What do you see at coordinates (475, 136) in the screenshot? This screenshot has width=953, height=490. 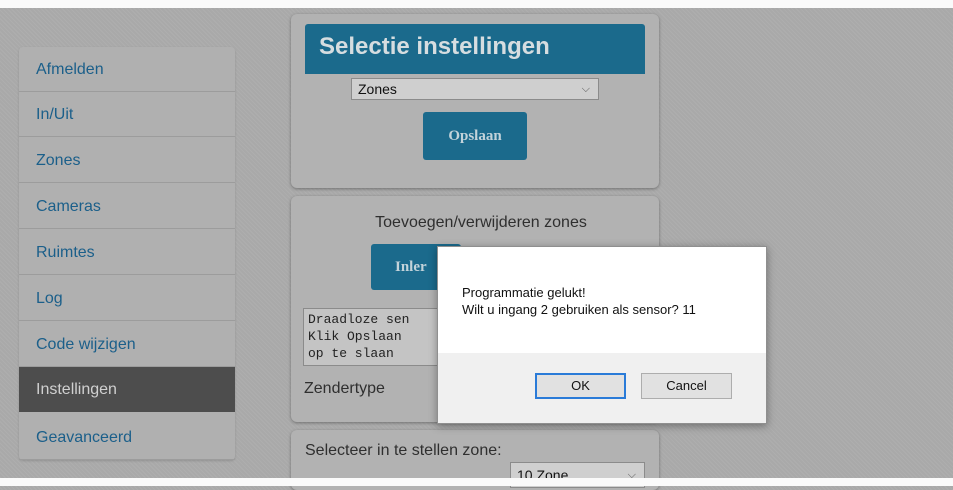 I see `save-button: Opslaan` at bounding box center [475, 136].